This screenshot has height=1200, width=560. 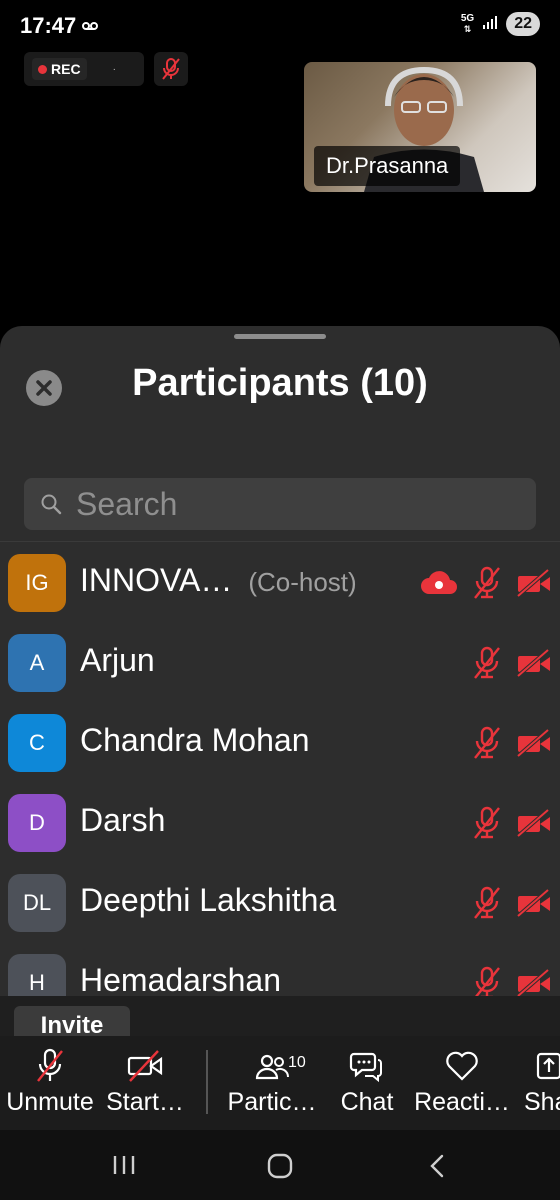 What do you see at coordinates (542, 1082) in the screenshot?
I see `share-button: Sha` at bounding box center [542, 1082].